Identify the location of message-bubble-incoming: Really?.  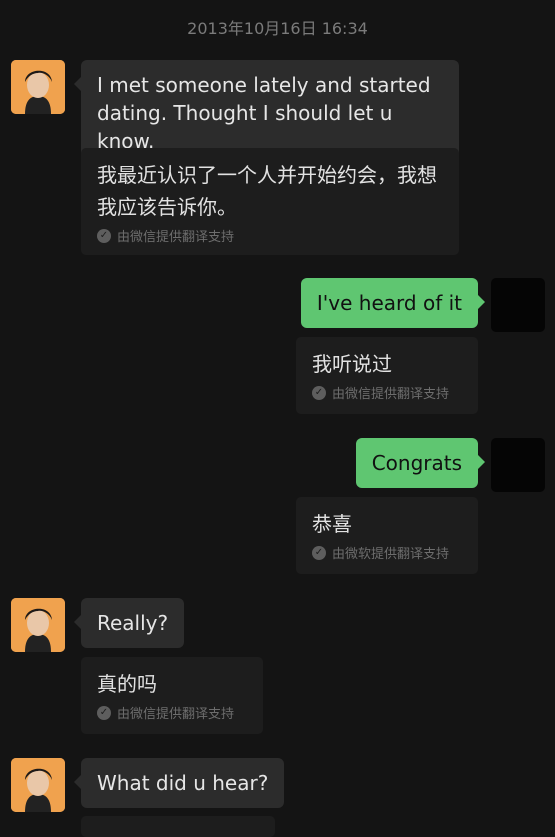
(129, 623).